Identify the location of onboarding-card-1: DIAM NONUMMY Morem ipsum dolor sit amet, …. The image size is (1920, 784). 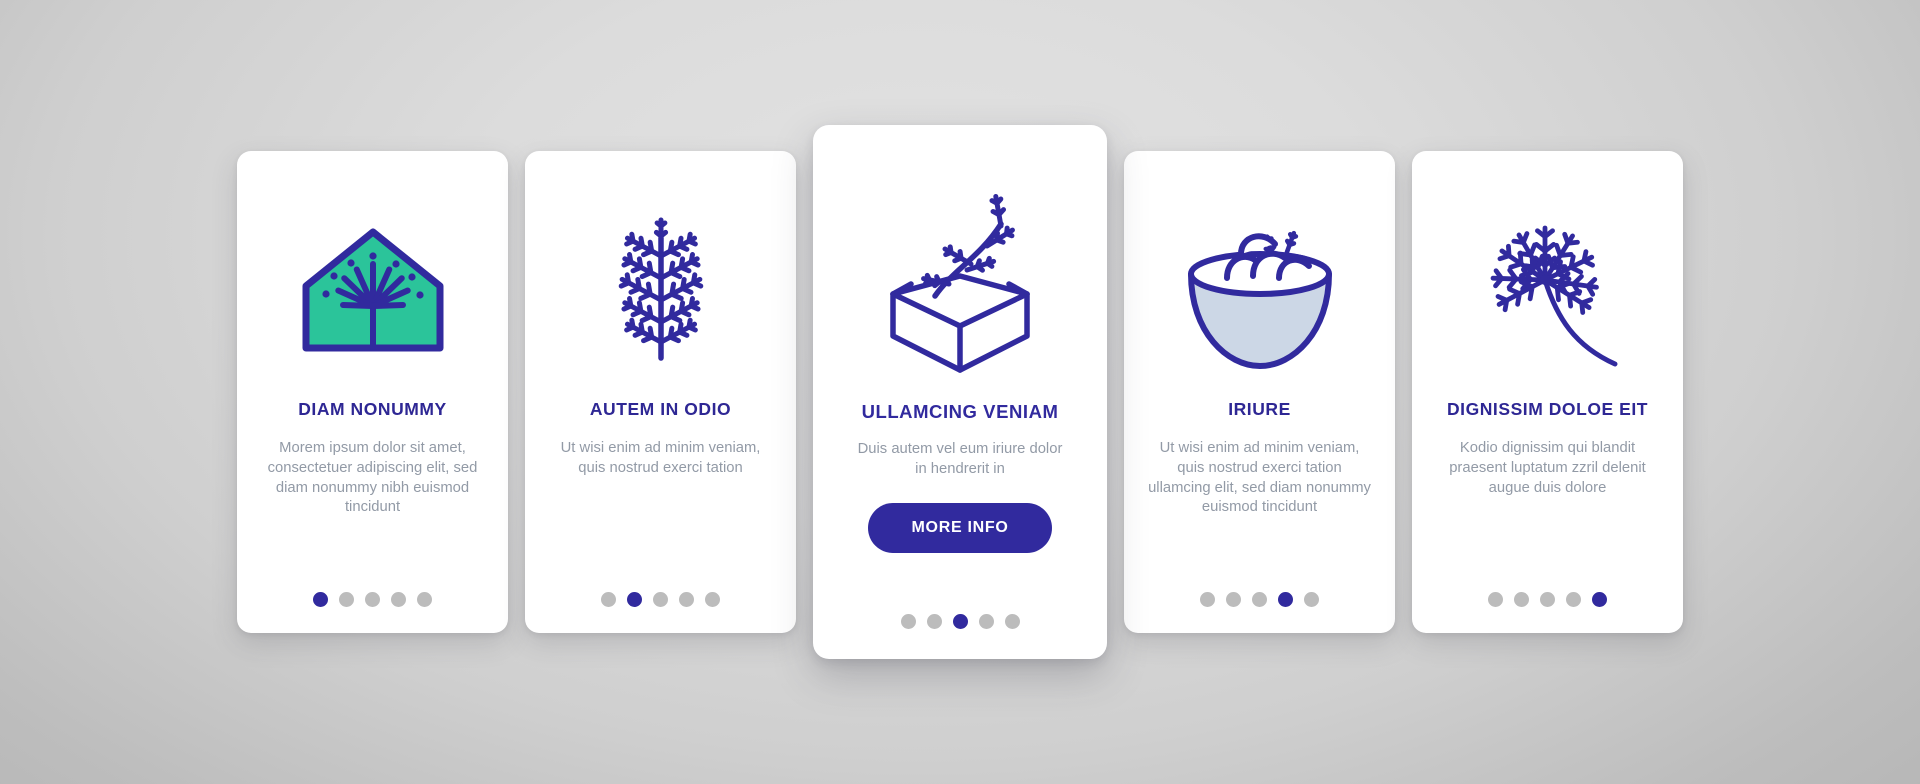
(372, 392).